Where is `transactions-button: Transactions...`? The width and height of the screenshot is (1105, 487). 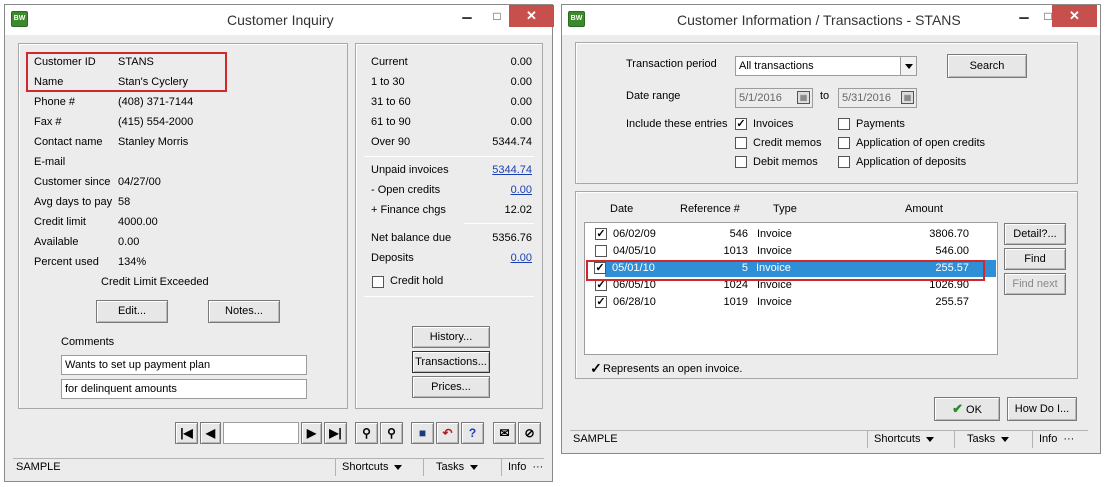
transactions-button: Transactions... is located at coordinates (451, 362).